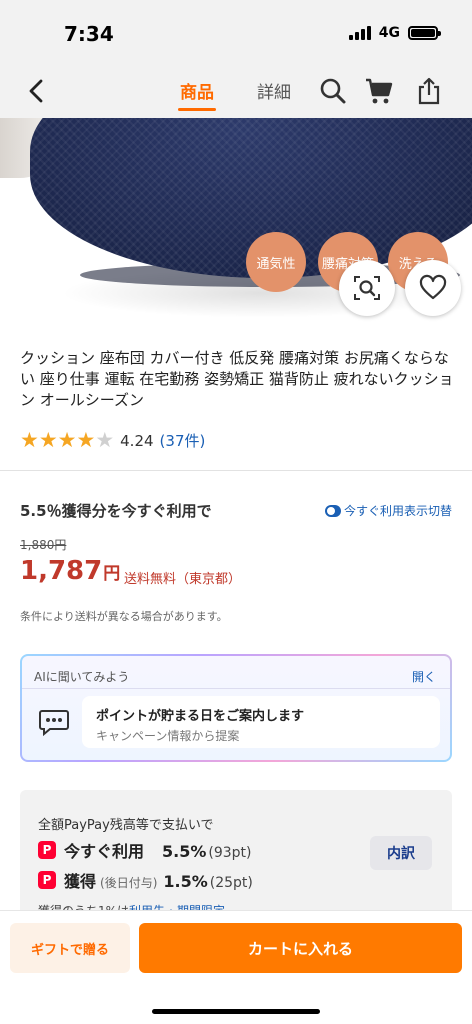 Image resolution: width=472 pixels, height=1024 pixels. What do you see at coordinates (184, 851) in the screenshot?
I see `paypay-row-percent: 5.5%` at bounding box center [184, 851].